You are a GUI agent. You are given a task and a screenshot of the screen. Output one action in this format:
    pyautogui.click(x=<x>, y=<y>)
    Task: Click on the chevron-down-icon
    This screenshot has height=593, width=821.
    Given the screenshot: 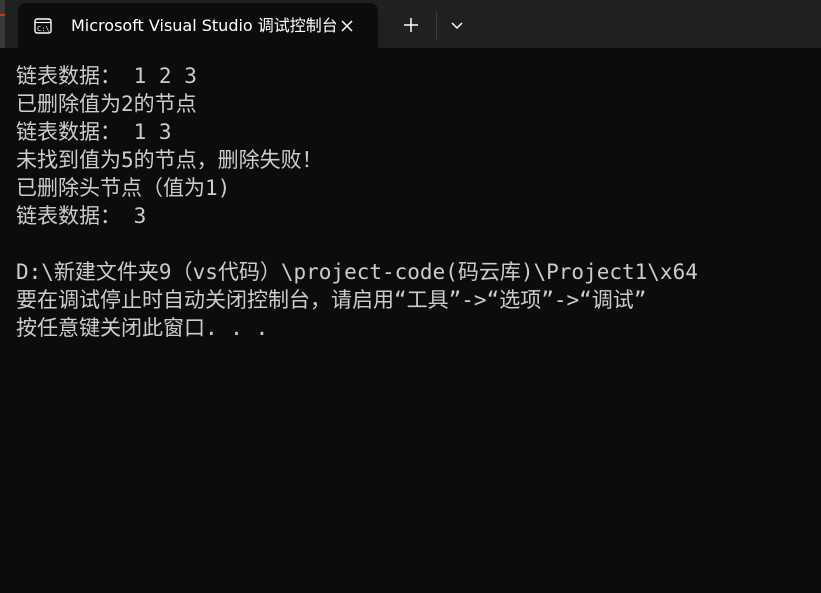 What is the action you would take?
    pyautogui.click(x=457, y=25)
    